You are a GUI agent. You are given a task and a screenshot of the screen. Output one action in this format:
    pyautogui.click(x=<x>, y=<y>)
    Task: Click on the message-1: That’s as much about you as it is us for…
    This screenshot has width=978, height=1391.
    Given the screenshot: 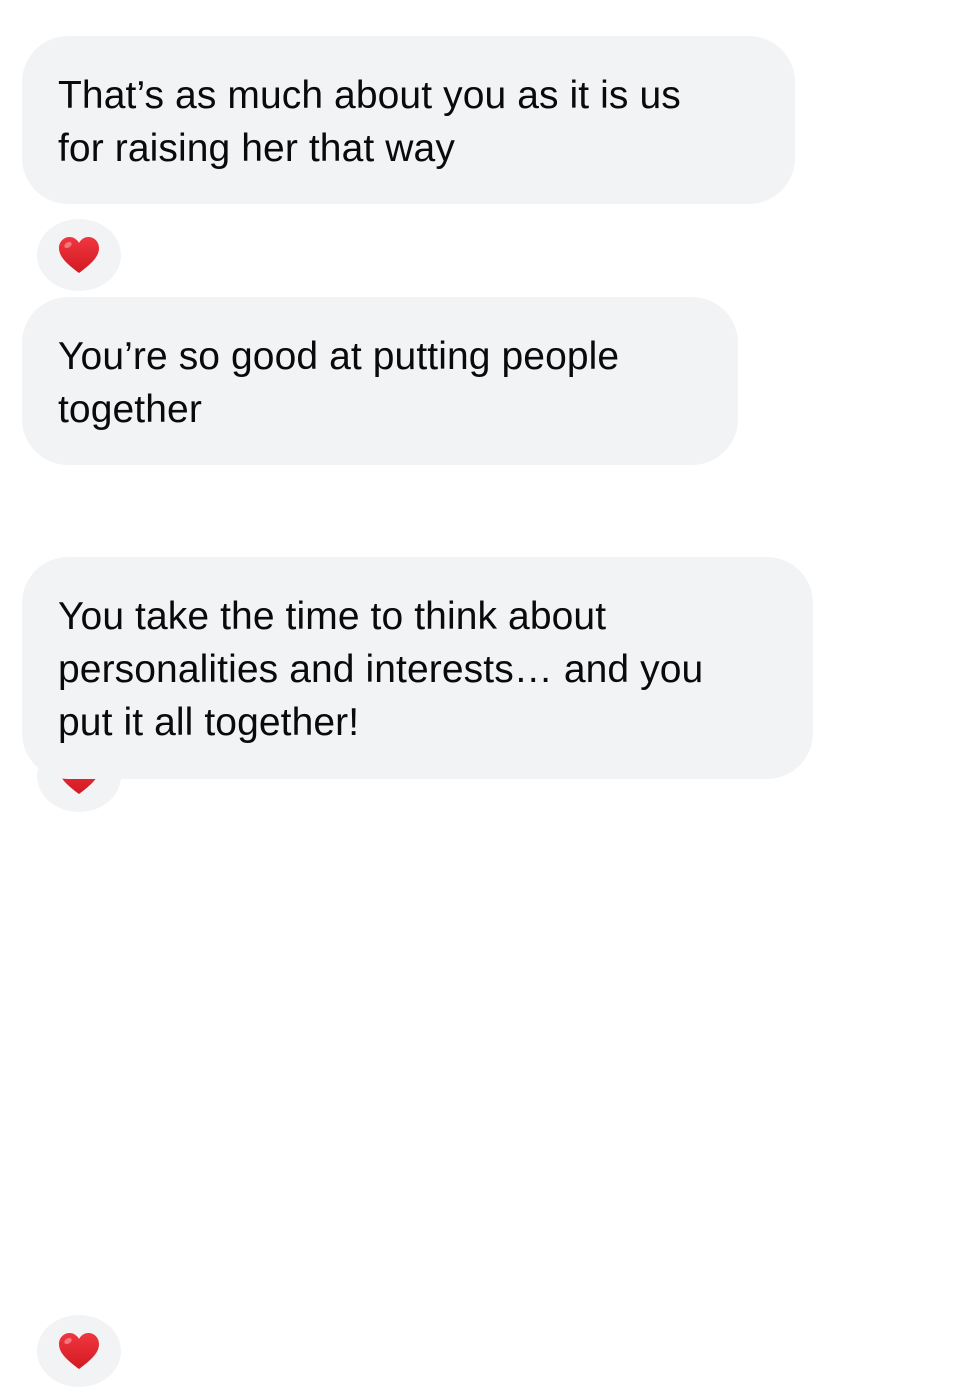 What is the action you would take?
    pyautogui.click(x=408, y=165)
    